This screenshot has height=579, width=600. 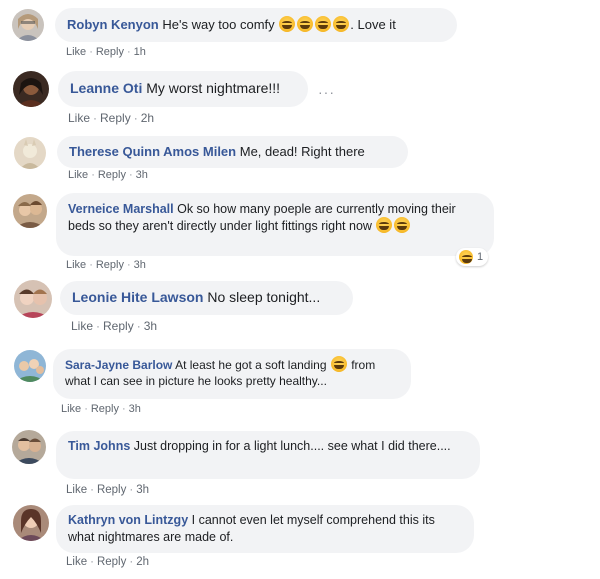 I want to click on comment-author: Leonie Hite Lawson, so click(x=137, y=297).